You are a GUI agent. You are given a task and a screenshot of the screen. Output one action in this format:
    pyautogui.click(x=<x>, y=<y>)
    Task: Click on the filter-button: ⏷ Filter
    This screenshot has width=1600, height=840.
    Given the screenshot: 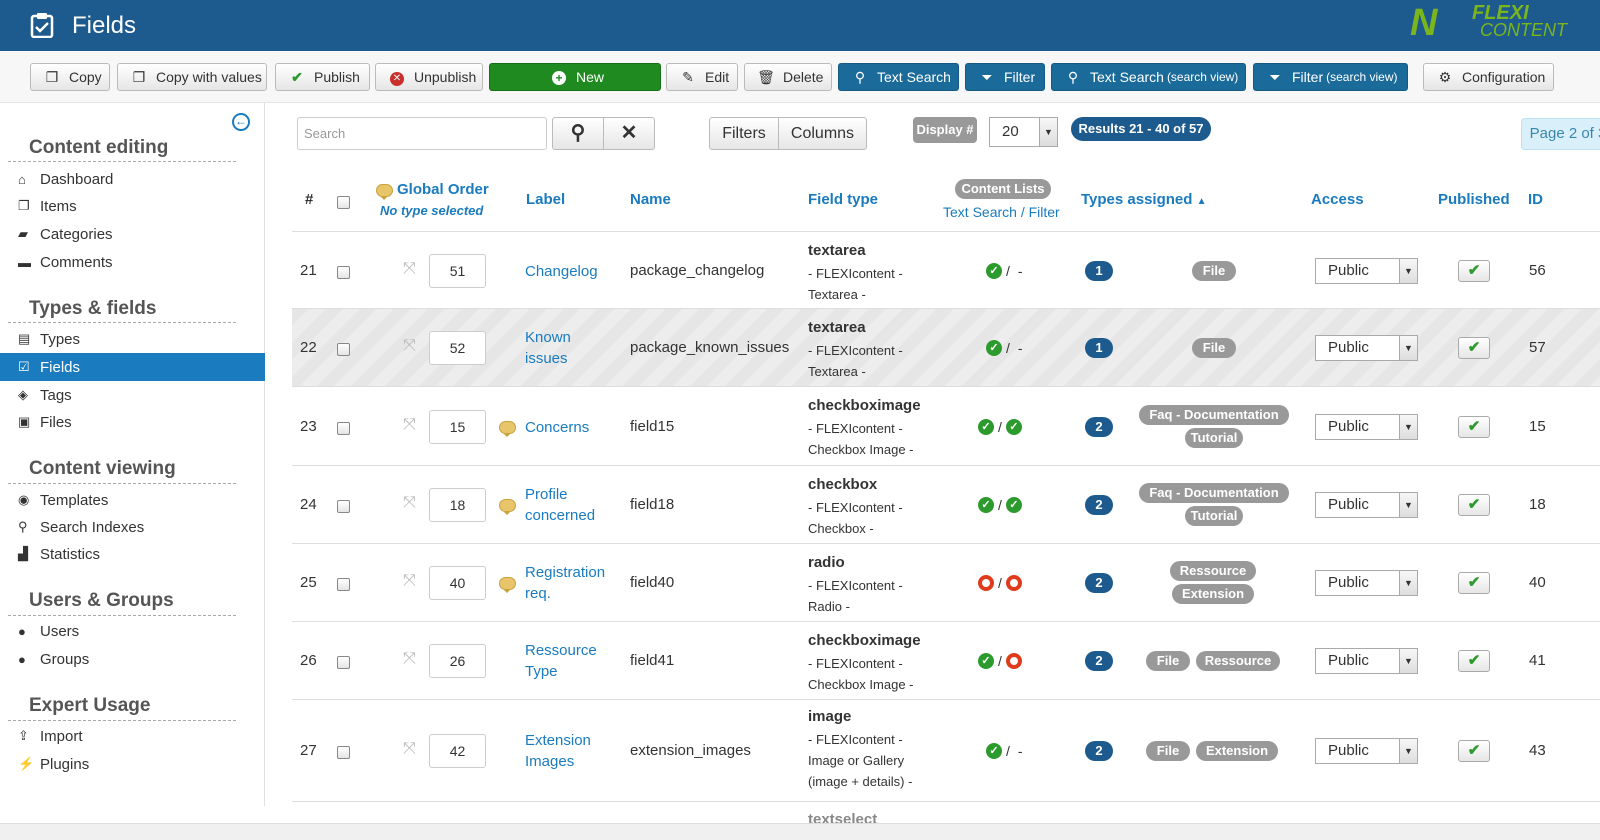 What is the action you would take?
    pyautogui.click(x=1005, y=77)
    